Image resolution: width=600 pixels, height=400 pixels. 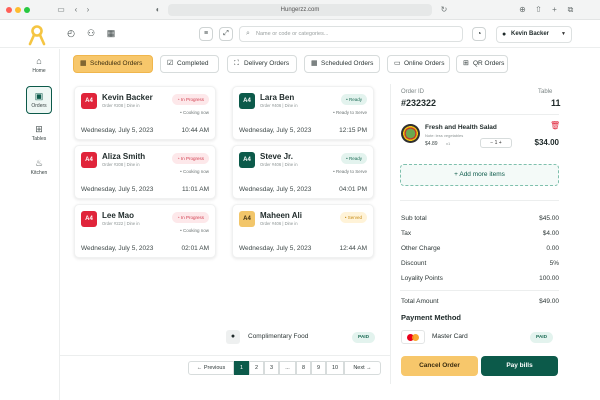 I want to click on qr-code-icon: ⊞, so click(x=466, y=63).